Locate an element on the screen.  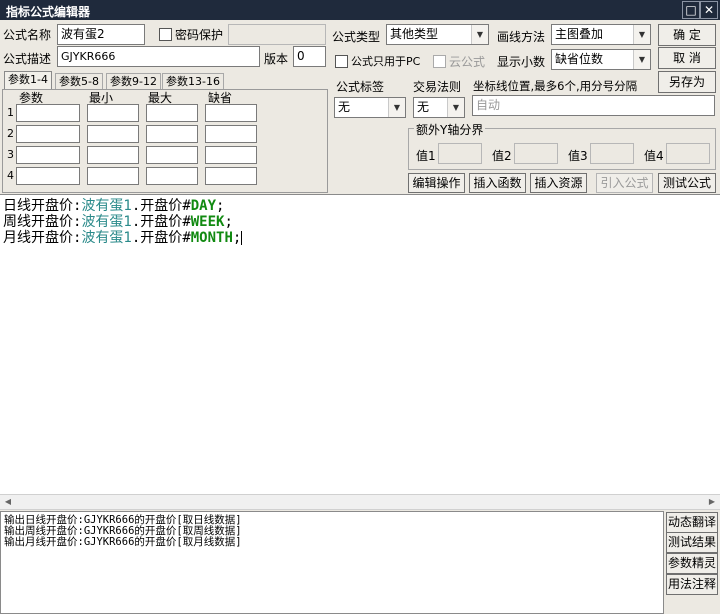
title-bar: 指标公式编辑器 □ ✕ is located at coordinates (360, 10).